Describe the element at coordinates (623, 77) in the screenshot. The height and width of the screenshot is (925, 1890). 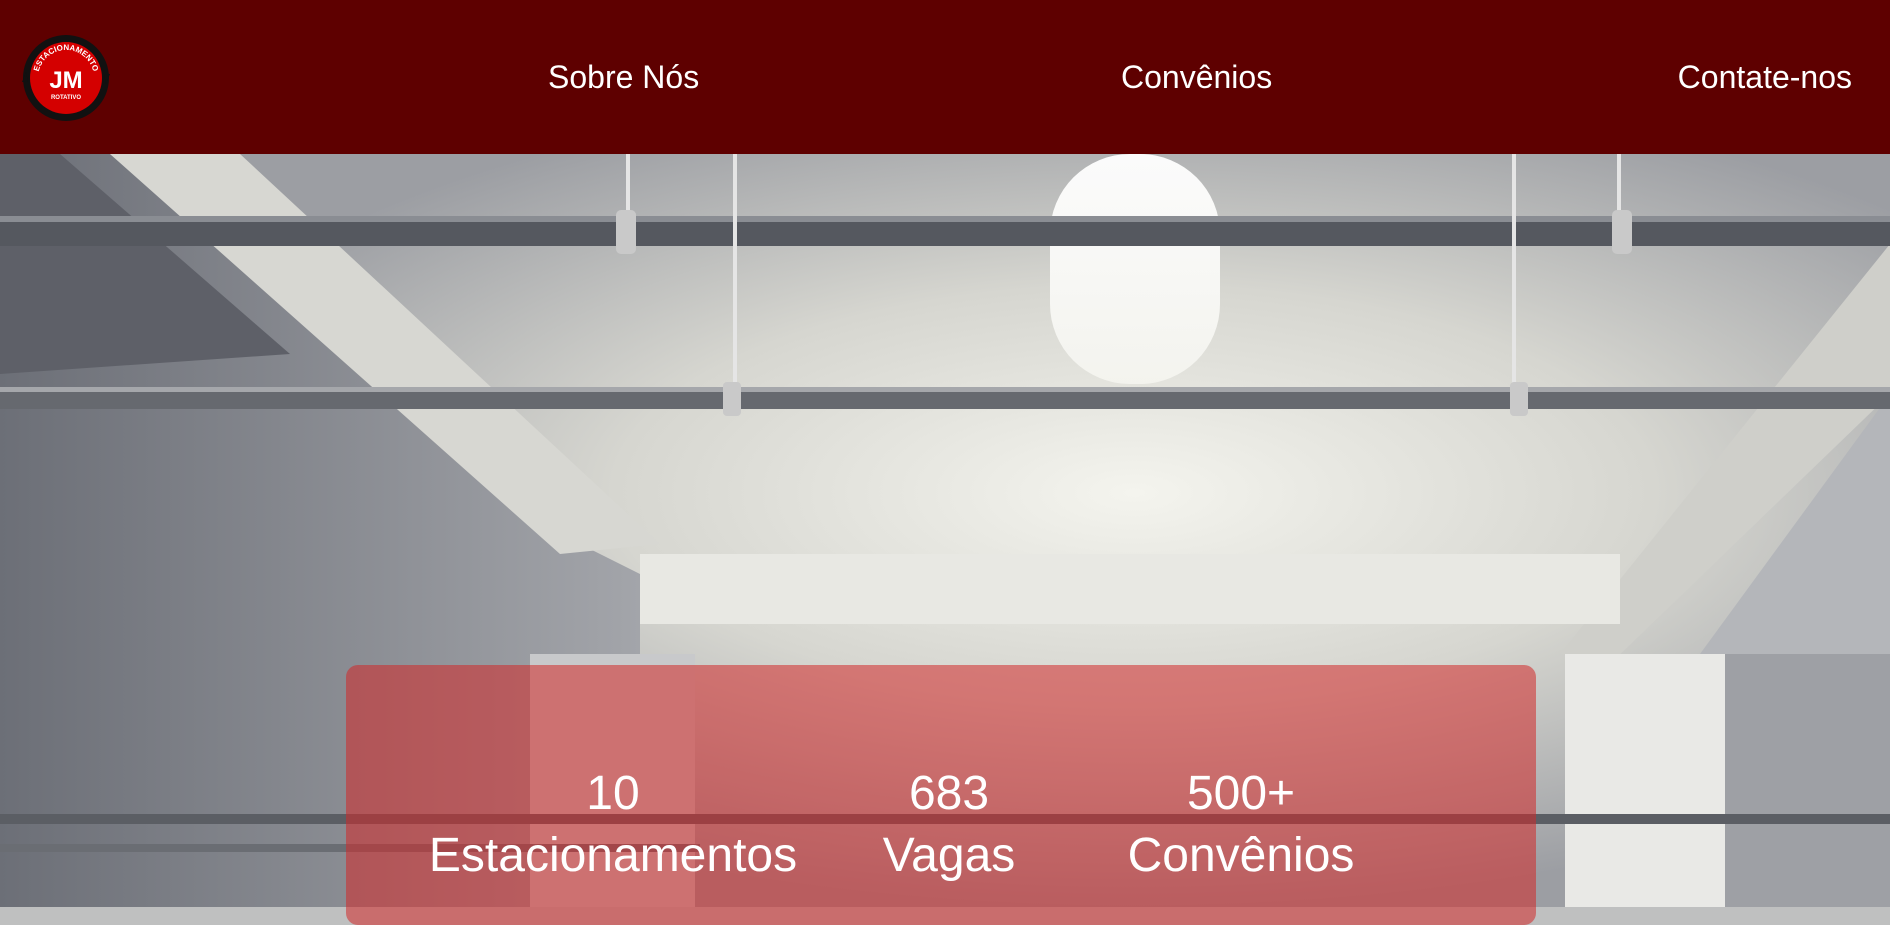
I see `nav-link-sobre-nos: Sobre Nós` at that location.